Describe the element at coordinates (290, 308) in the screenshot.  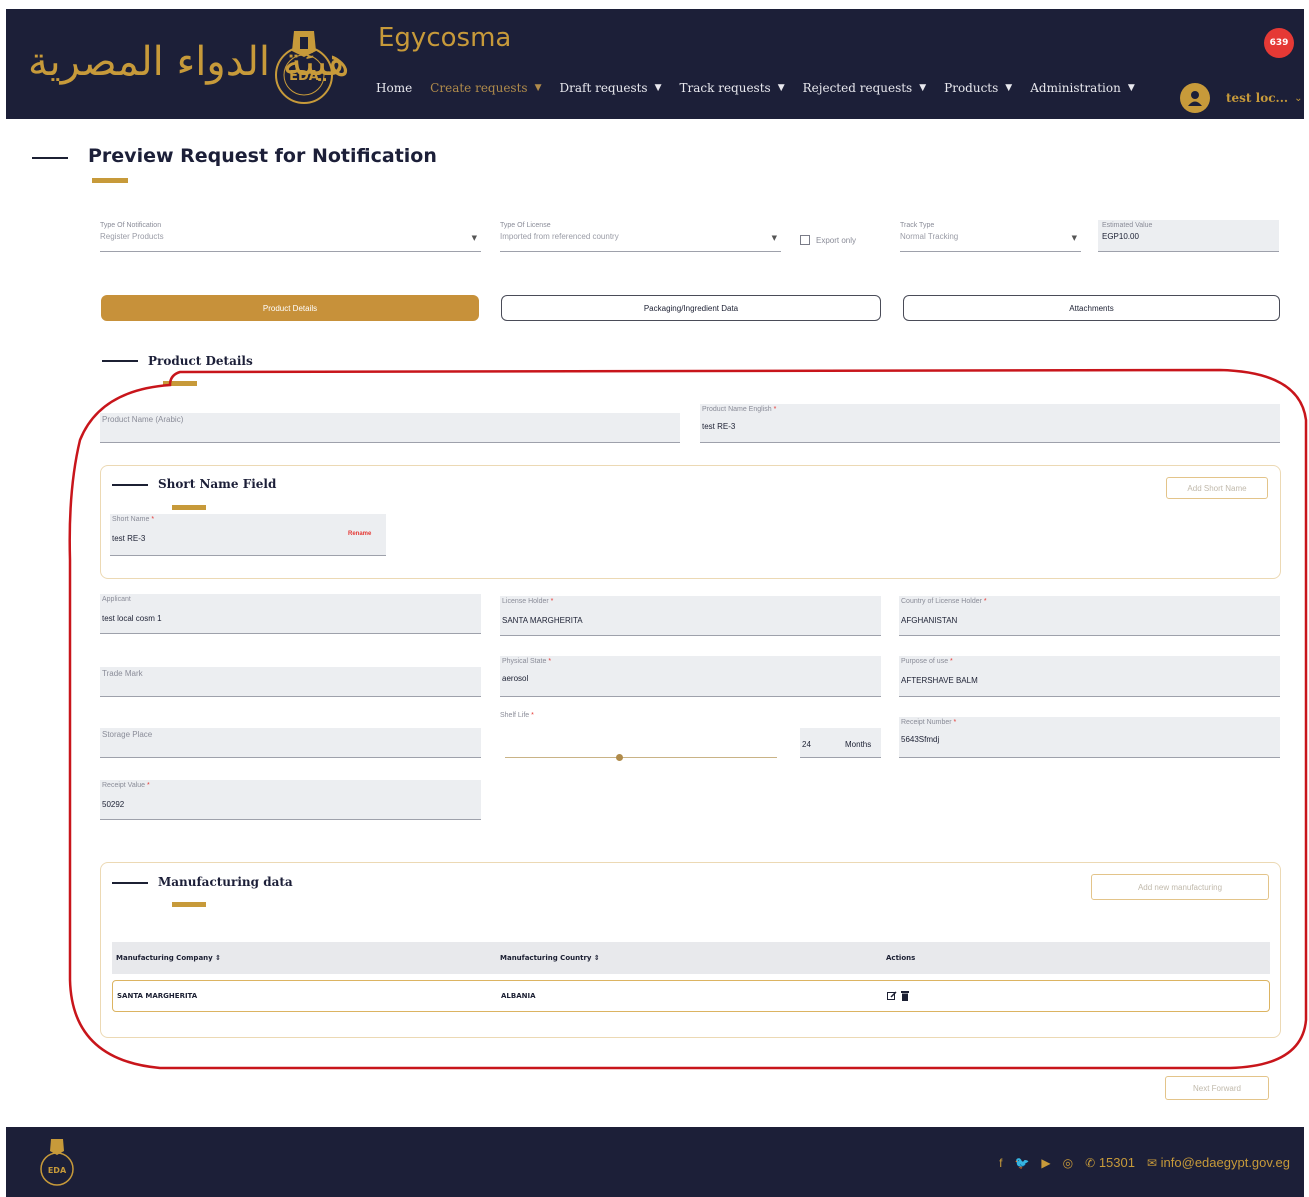
I see `tab-product-details: Product Details` at that location.